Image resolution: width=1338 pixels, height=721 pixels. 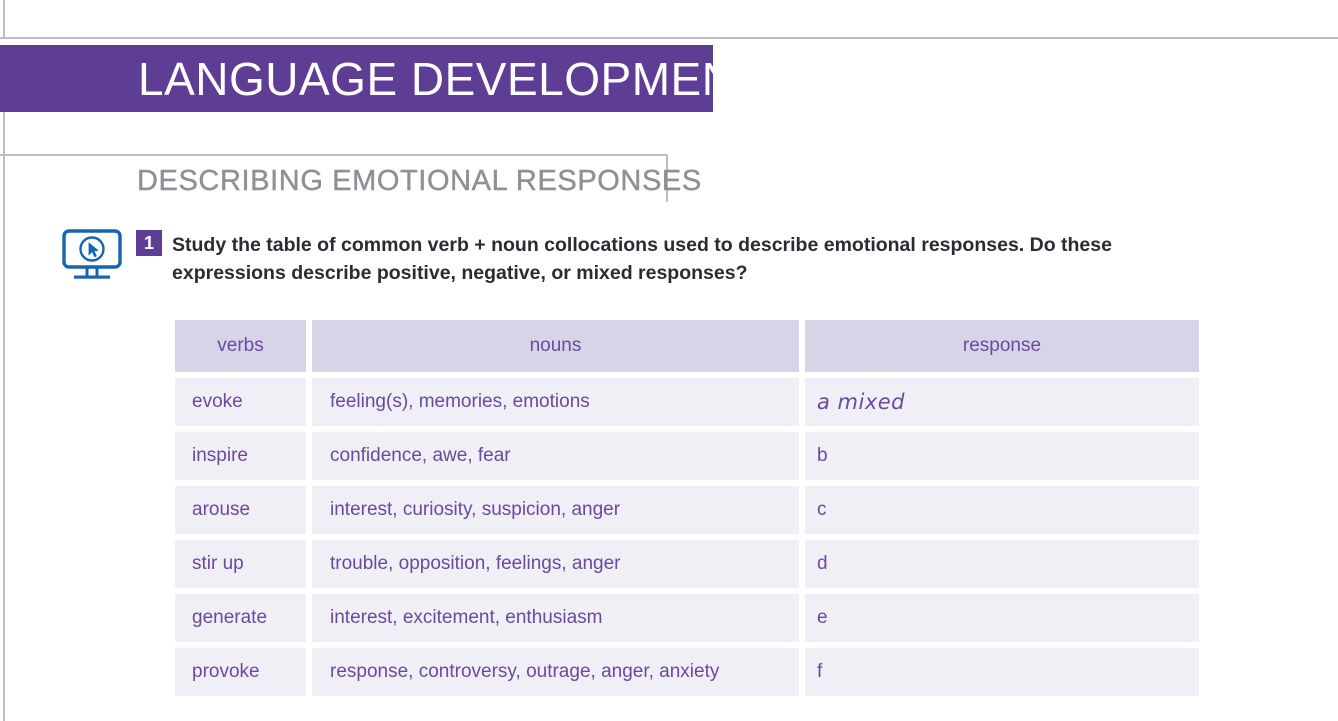 I want to click on response-cell: b, so click(x=1002, y=456).